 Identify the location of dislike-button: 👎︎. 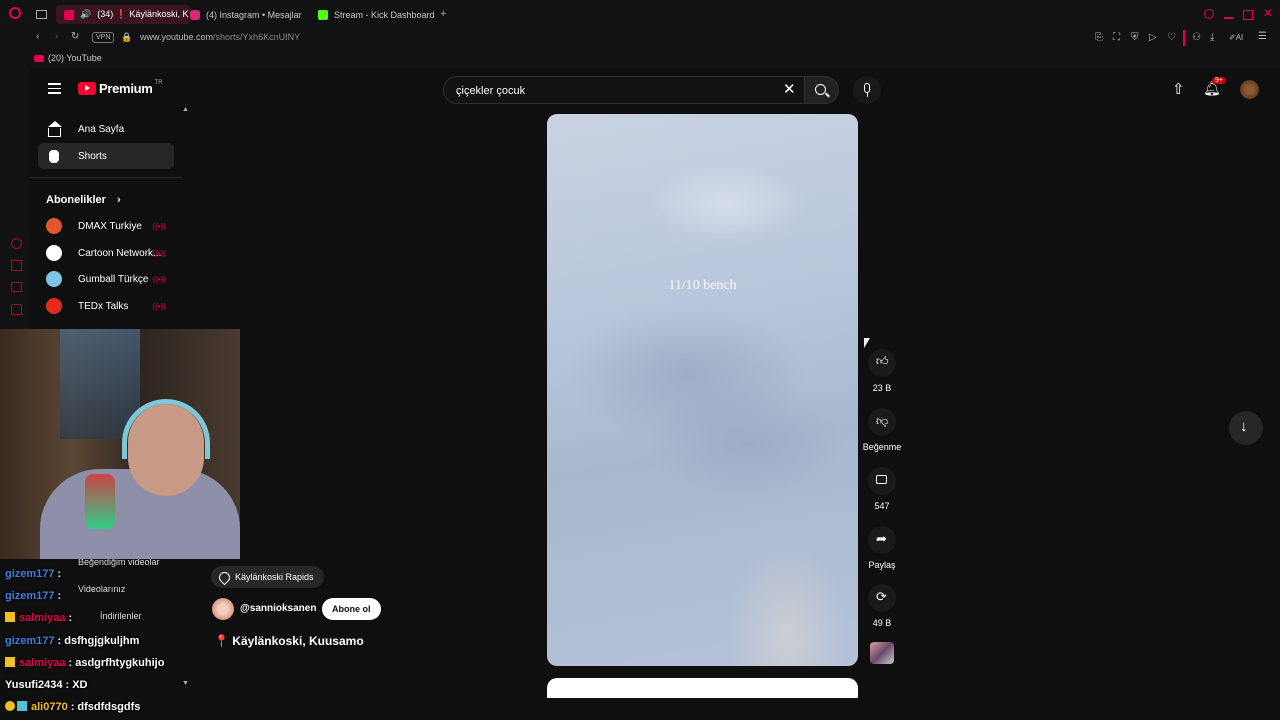
(882, 422).